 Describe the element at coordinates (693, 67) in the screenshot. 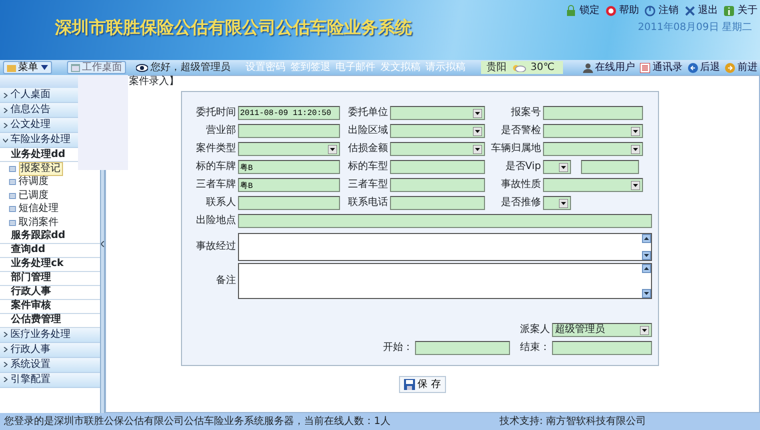

I see `back-arrow-icon` at that location.